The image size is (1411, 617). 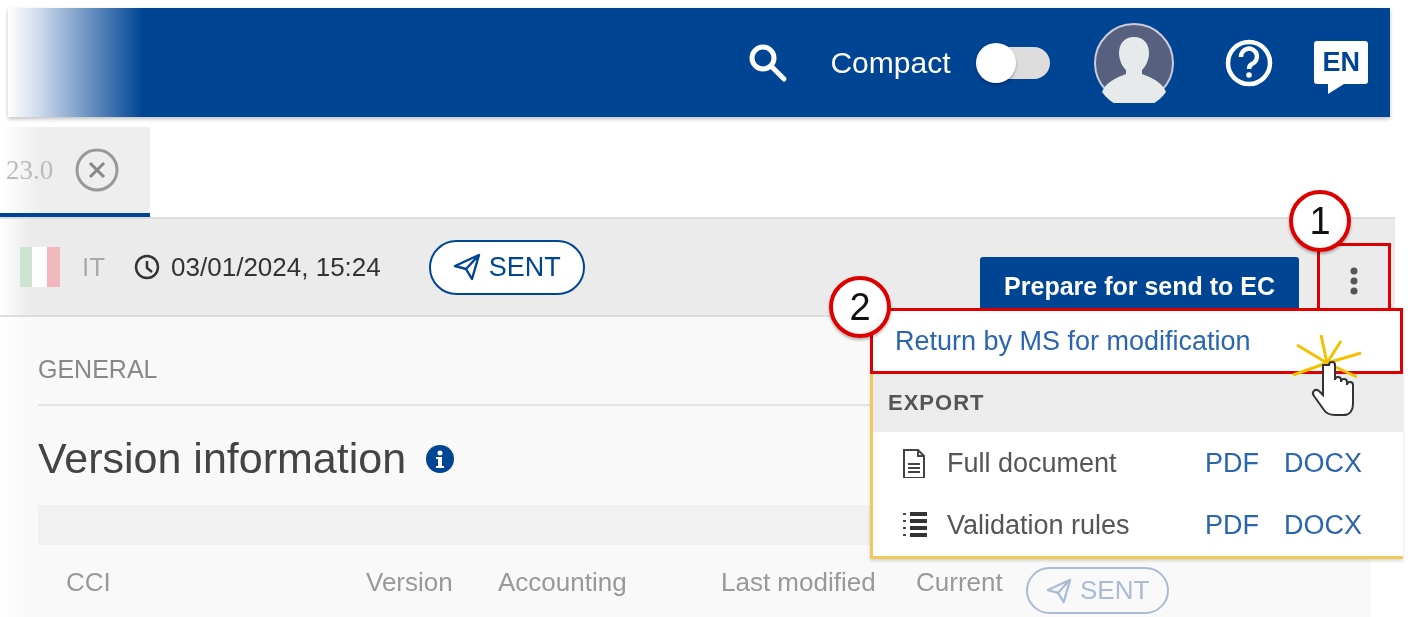 What do you see at coordinates (1320, 221) in the screenshot?
I see `callout-number: 1` at bounding box center [1320, 221].